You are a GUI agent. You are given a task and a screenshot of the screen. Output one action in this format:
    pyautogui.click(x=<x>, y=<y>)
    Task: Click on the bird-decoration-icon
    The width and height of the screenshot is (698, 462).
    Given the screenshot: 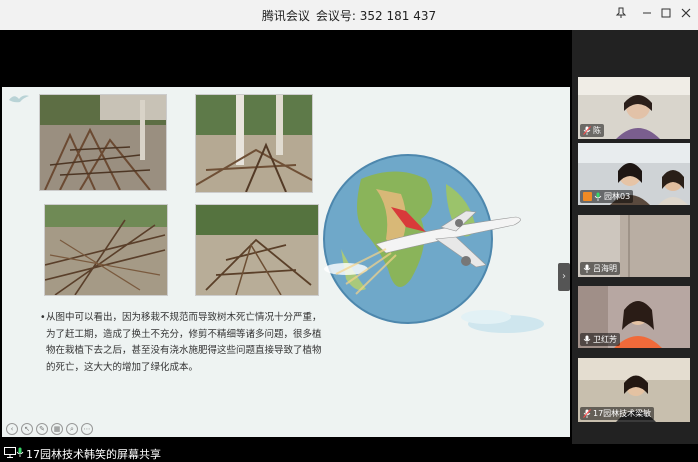 What is the action you would take?
    pyautogui.click(x=19, y=99)
    